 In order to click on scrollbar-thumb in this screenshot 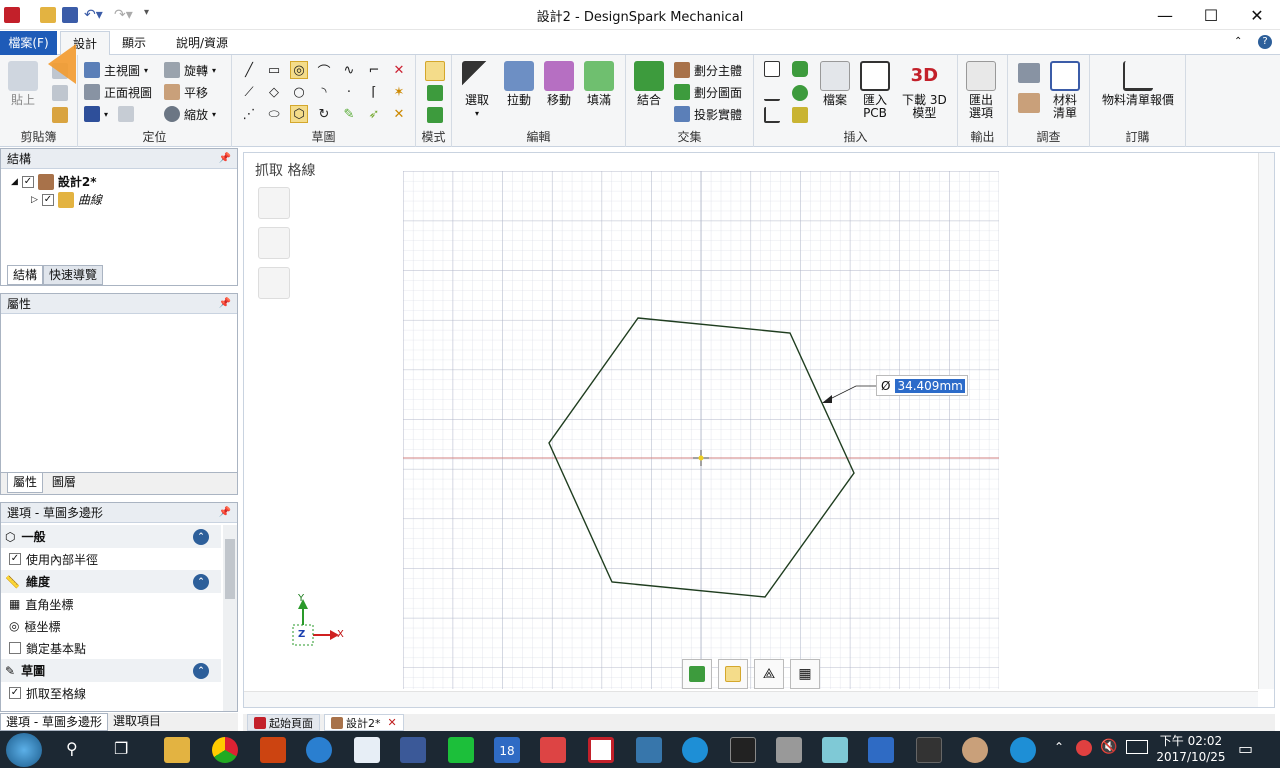, I will do `click(230, 569)`.